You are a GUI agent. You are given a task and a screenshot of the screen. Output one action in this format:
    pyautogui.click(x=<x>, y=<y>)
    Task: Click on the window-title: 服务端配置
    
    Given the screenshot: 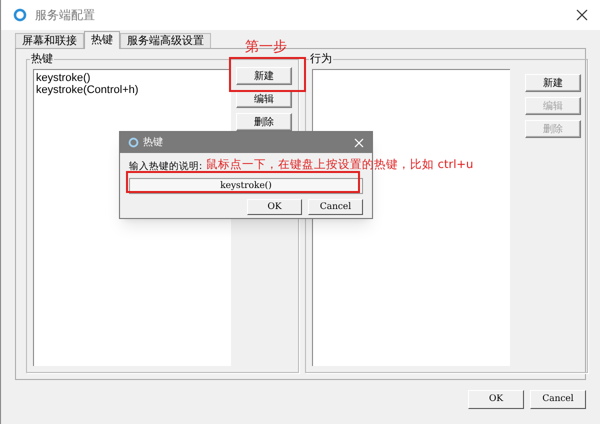 What is the action you would take?
    pyautogui.click(x=65, y=15)
    